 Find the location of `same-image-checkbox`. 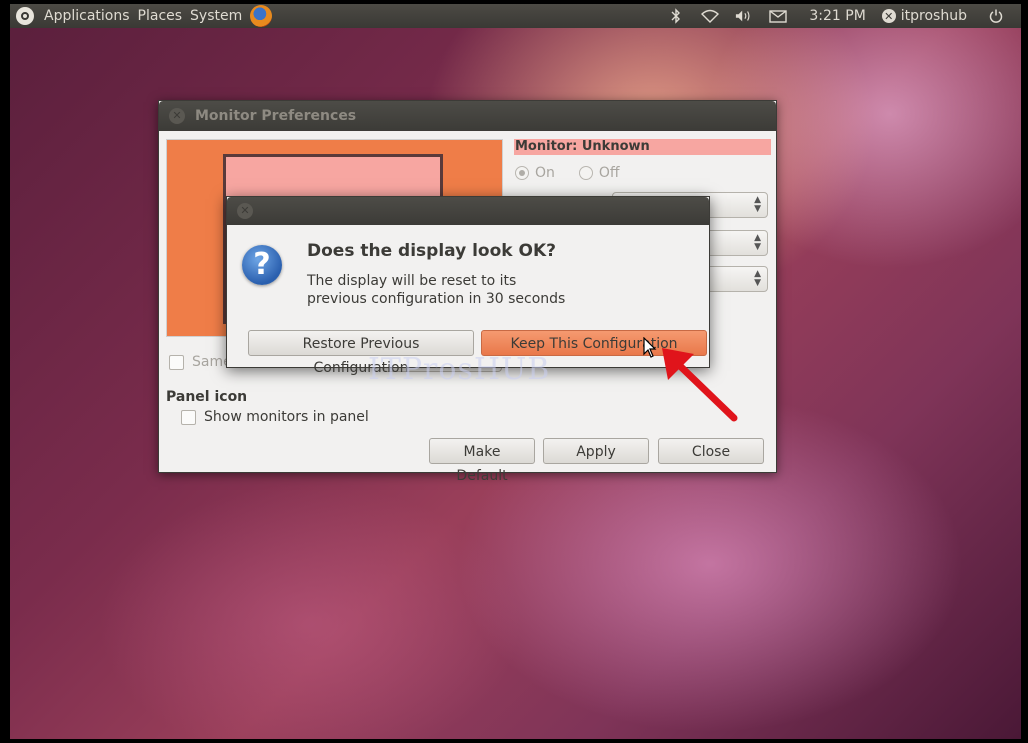

same-image-checkbox is located at coordinates (176, 362).